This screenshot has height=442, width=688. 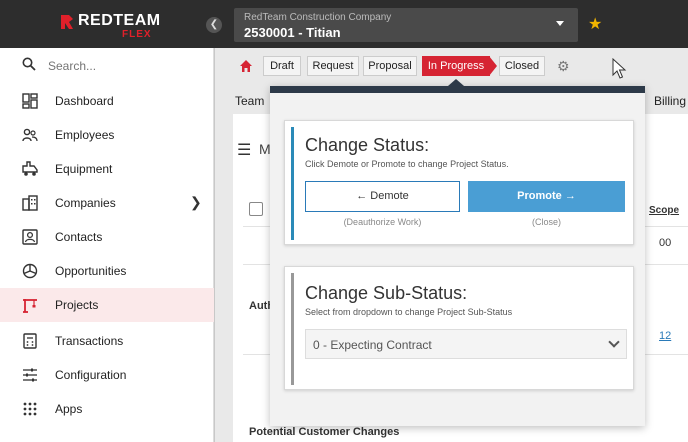 What do you see at coordinates (119, 20) in the screenshot?
I see `logo-text: REDTEAM` at bounding box center [119, 20].